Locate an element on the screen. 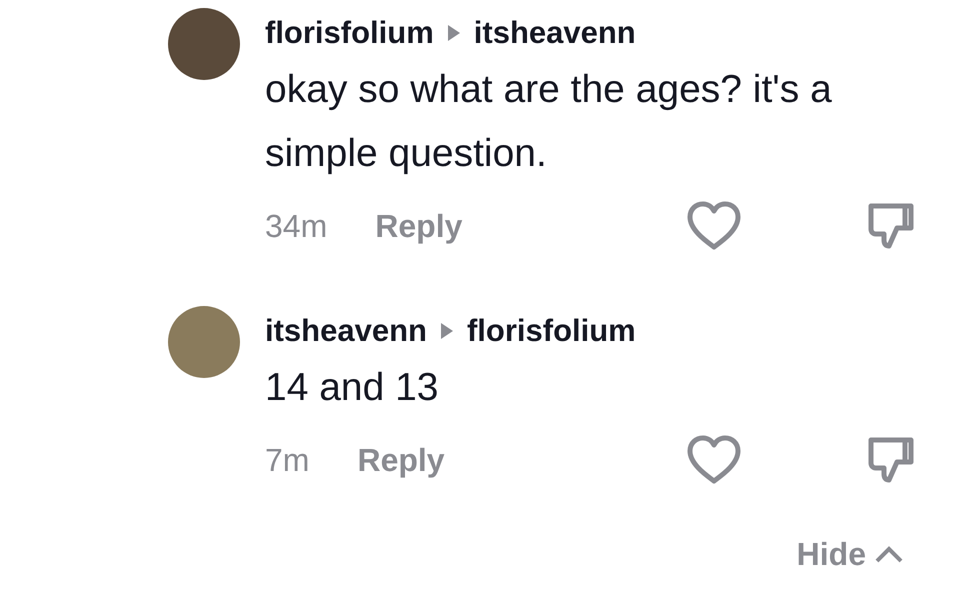 The image size is (960, 594). reply-to-username: florisfolium is located at coordinates (551, 331).